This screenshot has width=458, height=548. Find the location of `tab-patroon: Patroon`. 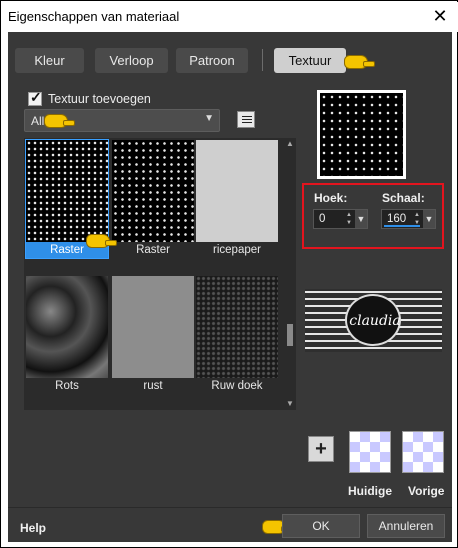

tab-patroon: Patroon is located at coordinates (212, 60).